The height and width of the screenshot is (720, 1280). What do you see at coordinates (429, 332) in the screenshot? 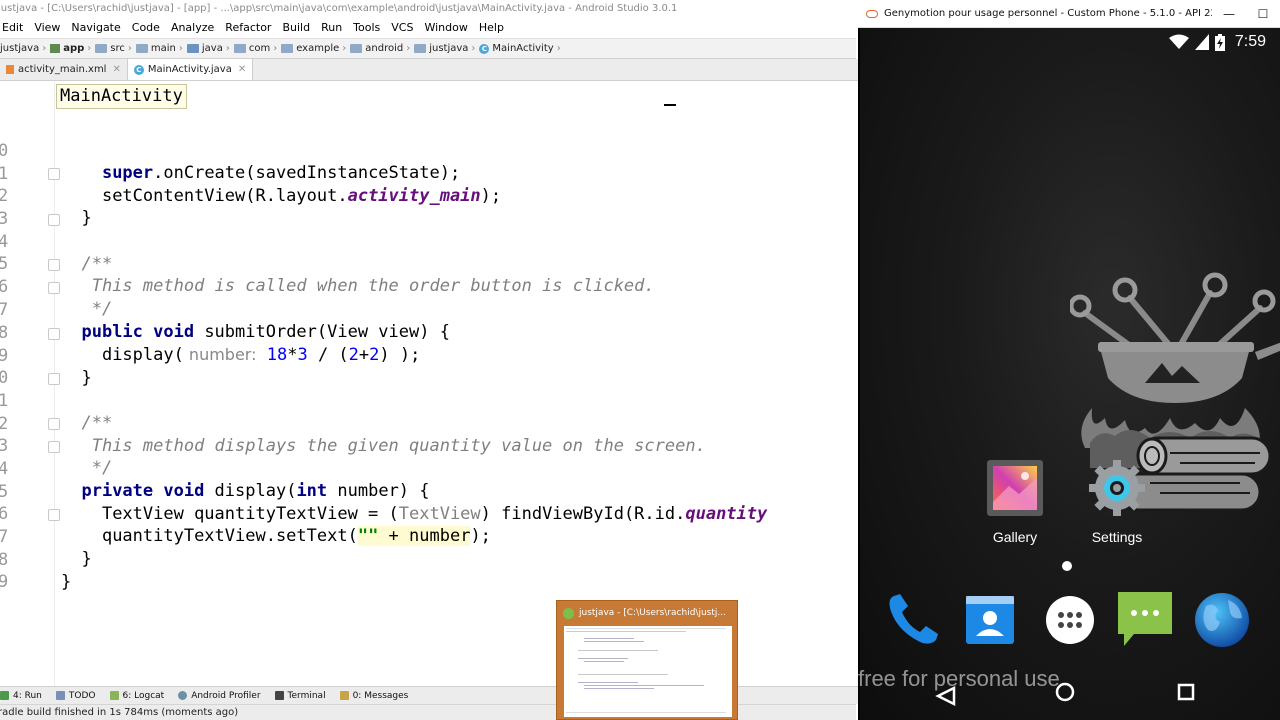
I see `code-line: 8 display( number: 18*3 / (2+2) );` at bounding box center [429, 332].